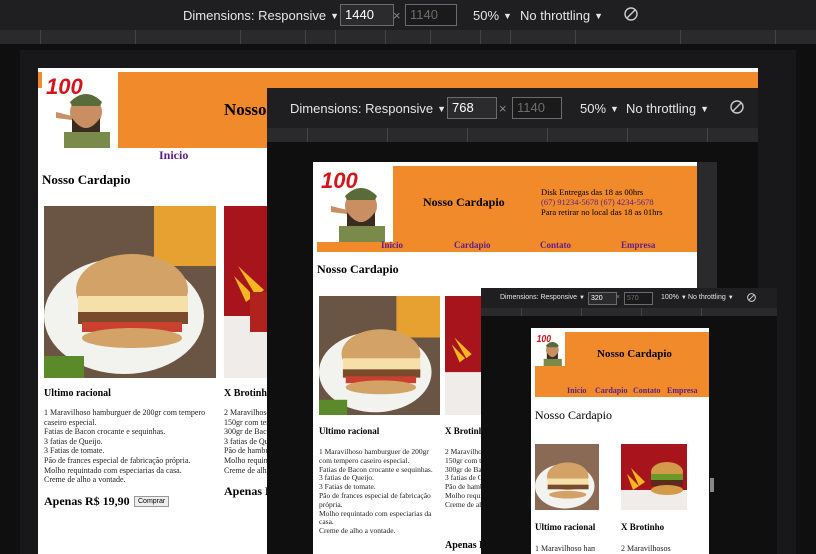  Describe the element at coordinates (152, 501) in the screenshot. I see `buy-button: Comprar` at that location.